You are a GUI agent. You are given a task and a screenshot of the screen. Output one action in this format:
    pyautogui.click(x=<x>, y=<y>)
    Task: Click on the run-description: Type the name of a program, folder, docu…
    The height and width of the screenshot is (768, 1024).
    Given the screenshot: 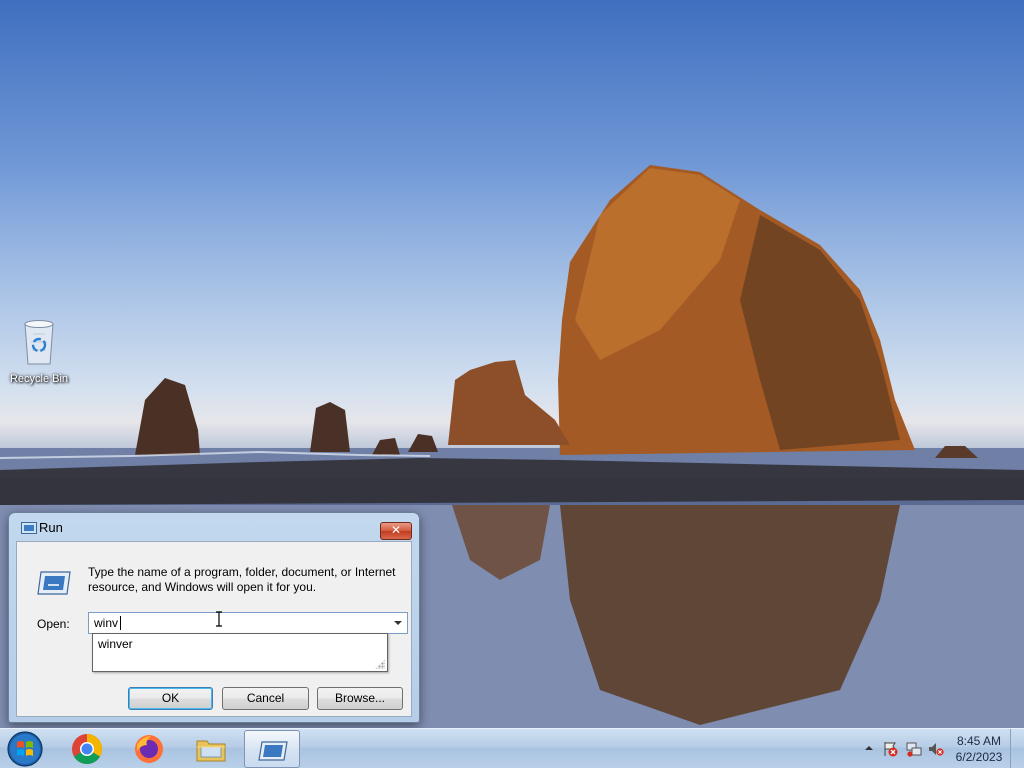 What is the action you would take?
    pyautogui.click(x=242, y=579)
    